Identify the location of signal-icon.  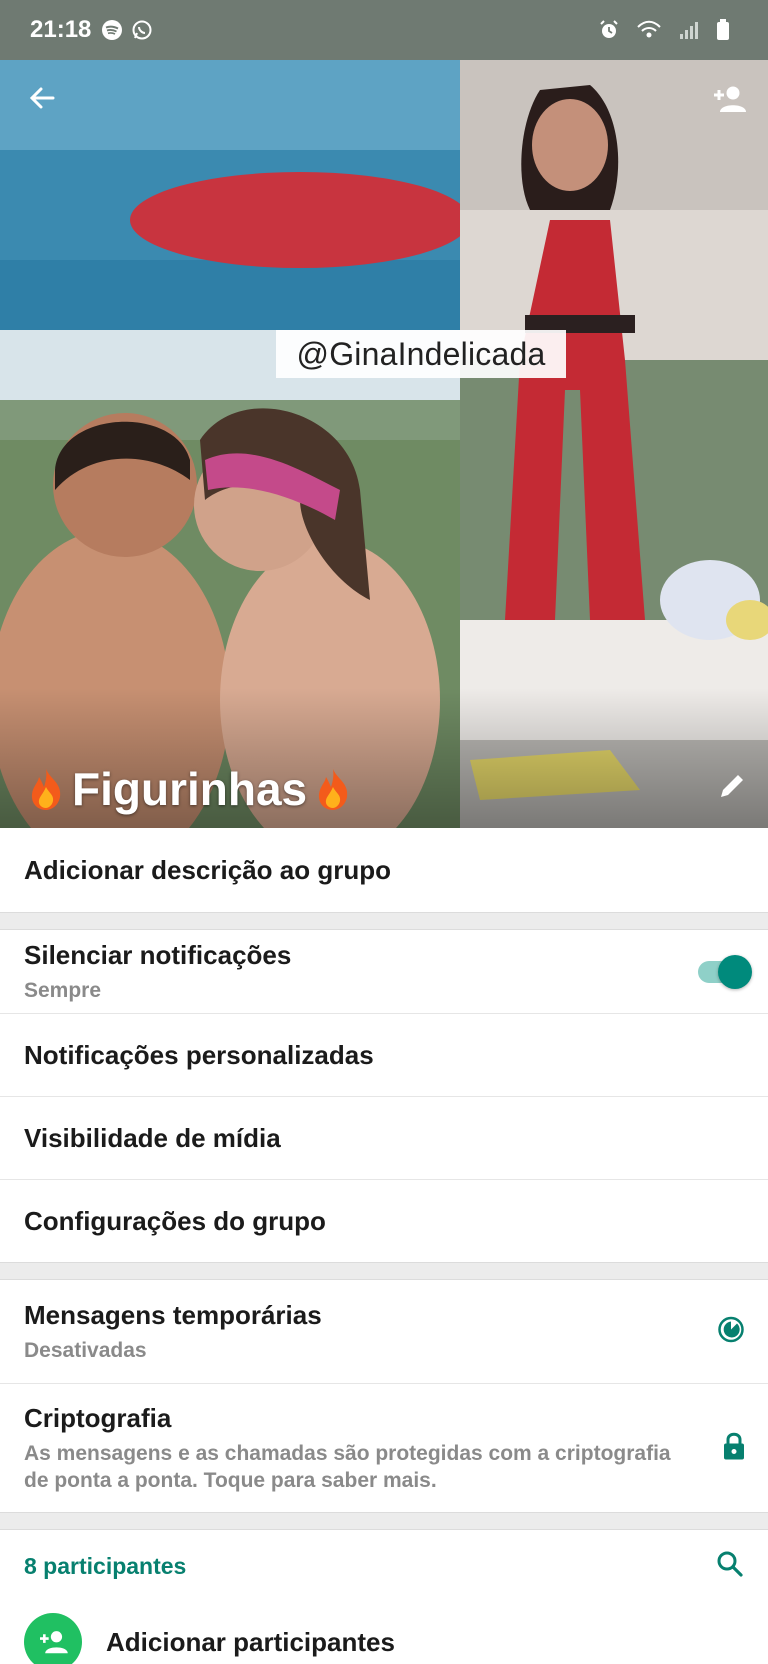
(689, 30).